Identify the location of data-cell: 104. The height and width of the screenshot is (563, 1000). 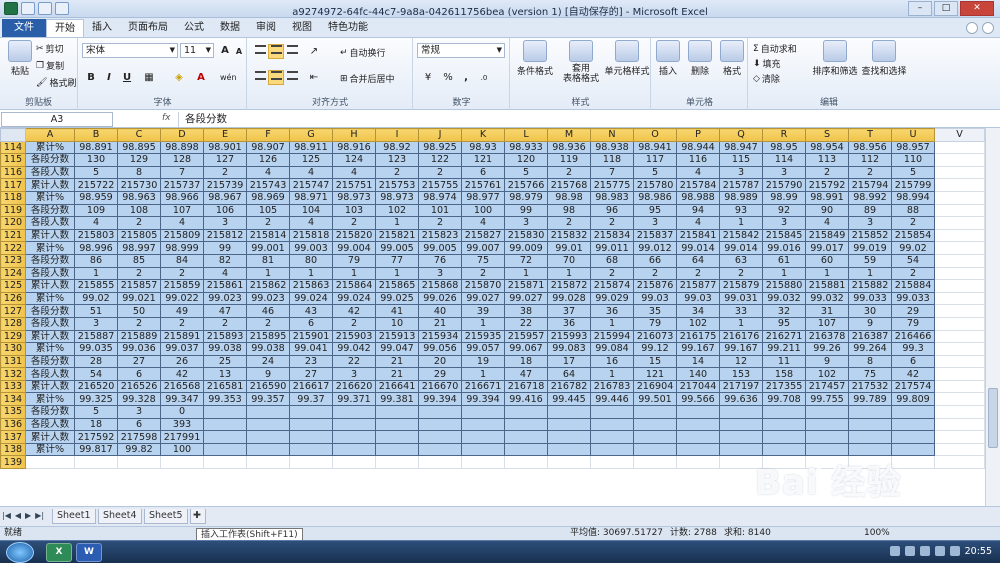
(311, 210).